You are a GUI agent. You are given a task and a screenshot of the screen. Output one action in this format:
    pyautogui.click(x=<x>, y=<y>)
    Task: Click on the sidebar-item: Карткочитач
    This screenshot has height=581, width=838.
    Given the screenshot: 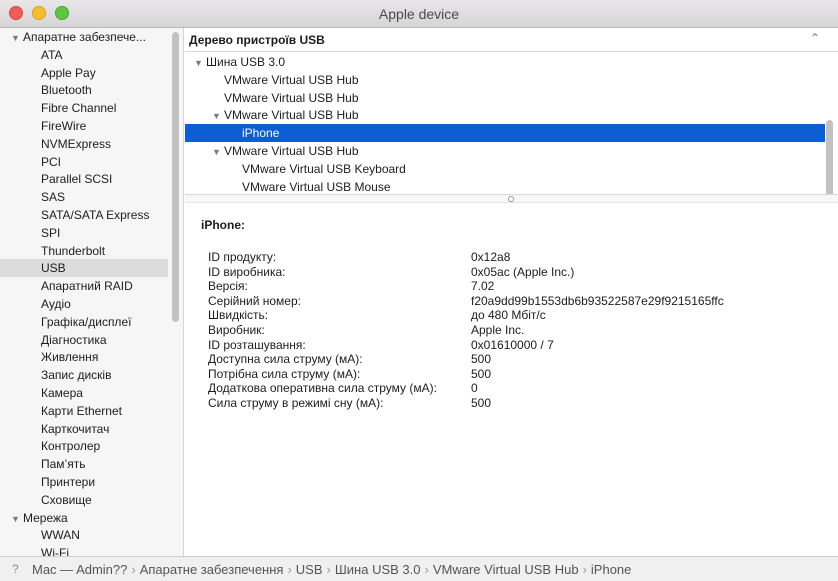 What is the action you would take?
    pyautogui.click(x=84, y=429)
    